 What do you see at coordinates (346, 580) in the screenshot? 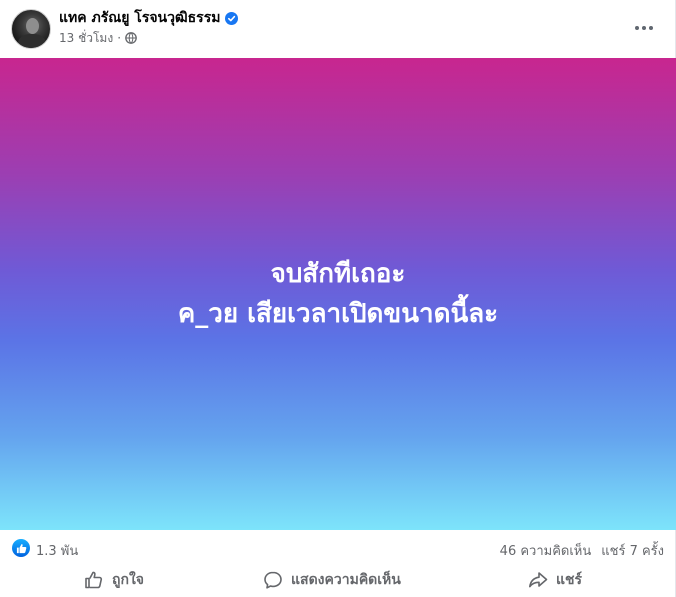
I see `comment-label: แสดงความคิดเห็น` at bounding box center [346, 580].